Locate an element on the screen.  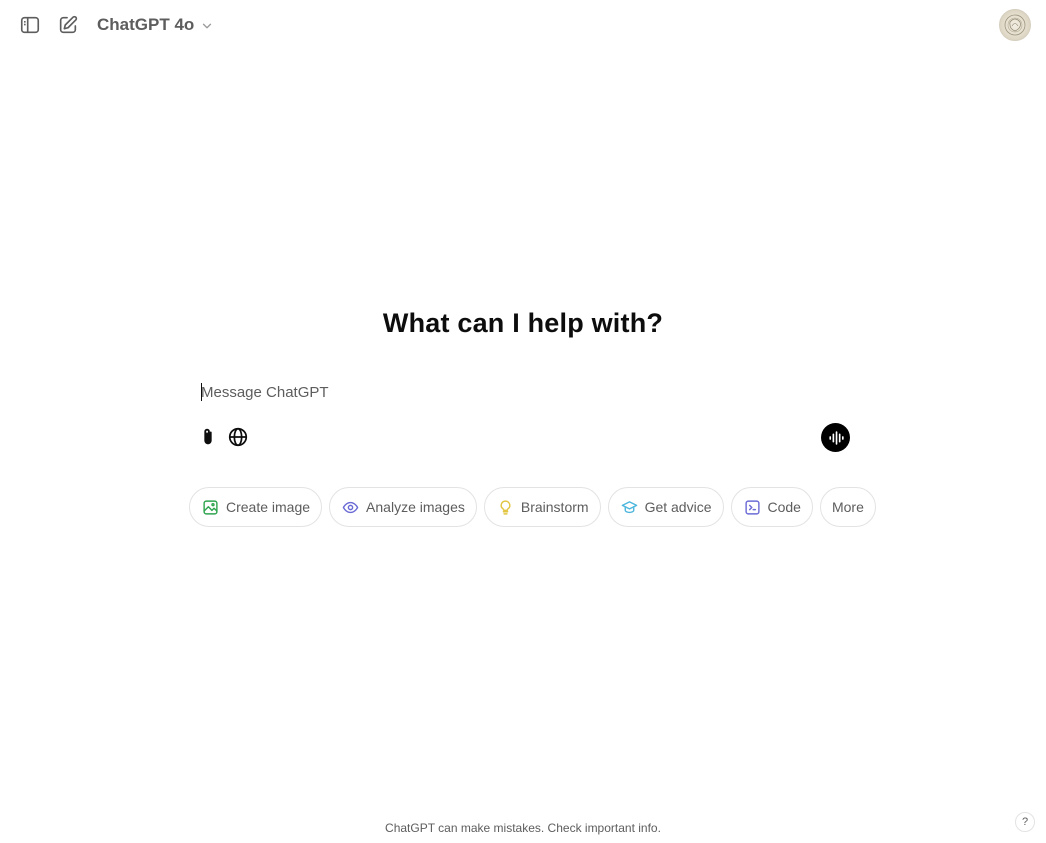
user-avatar-button is located at coordinates (1015, 25).